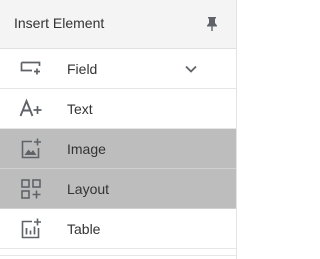 The width and height of the screenshot is (320, 259). I want to click on add-image-icon, so click(31, 148).